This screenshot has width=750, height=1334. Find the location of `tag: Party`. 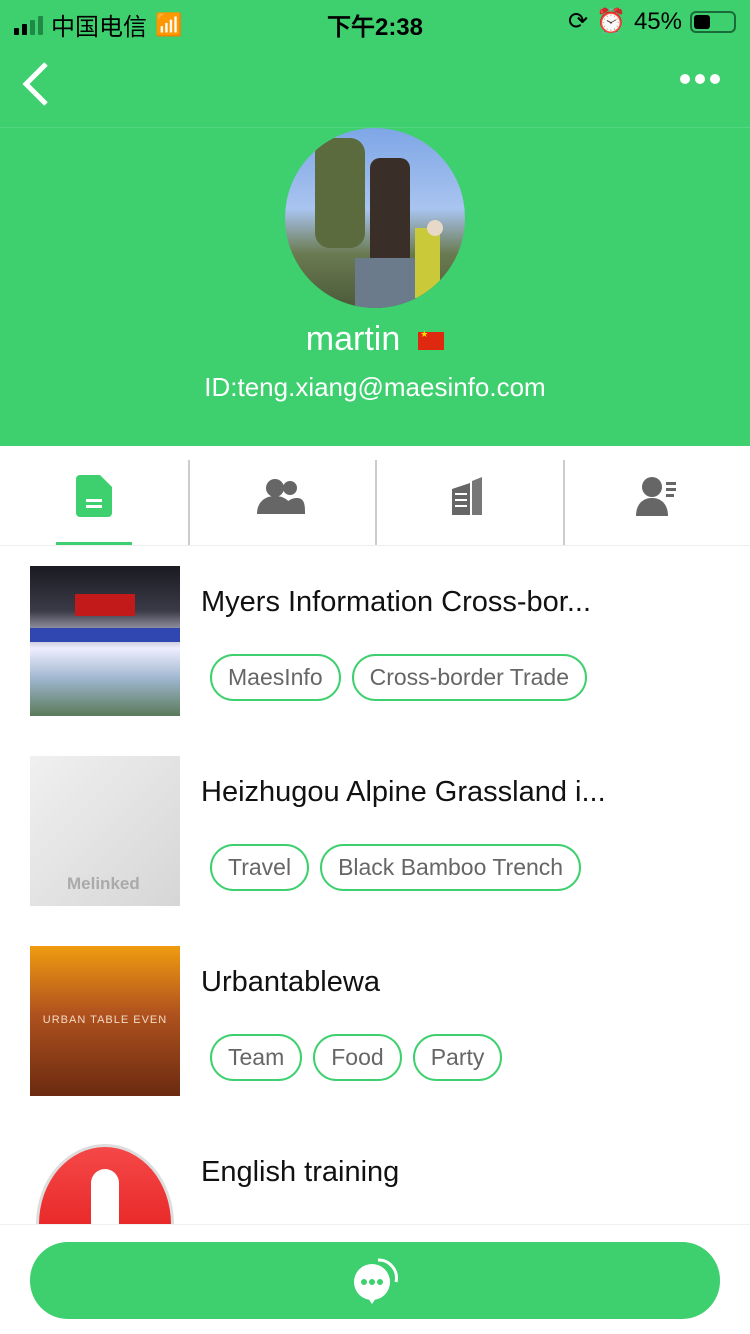

tag: Party is located at coordinates (457, 1057).